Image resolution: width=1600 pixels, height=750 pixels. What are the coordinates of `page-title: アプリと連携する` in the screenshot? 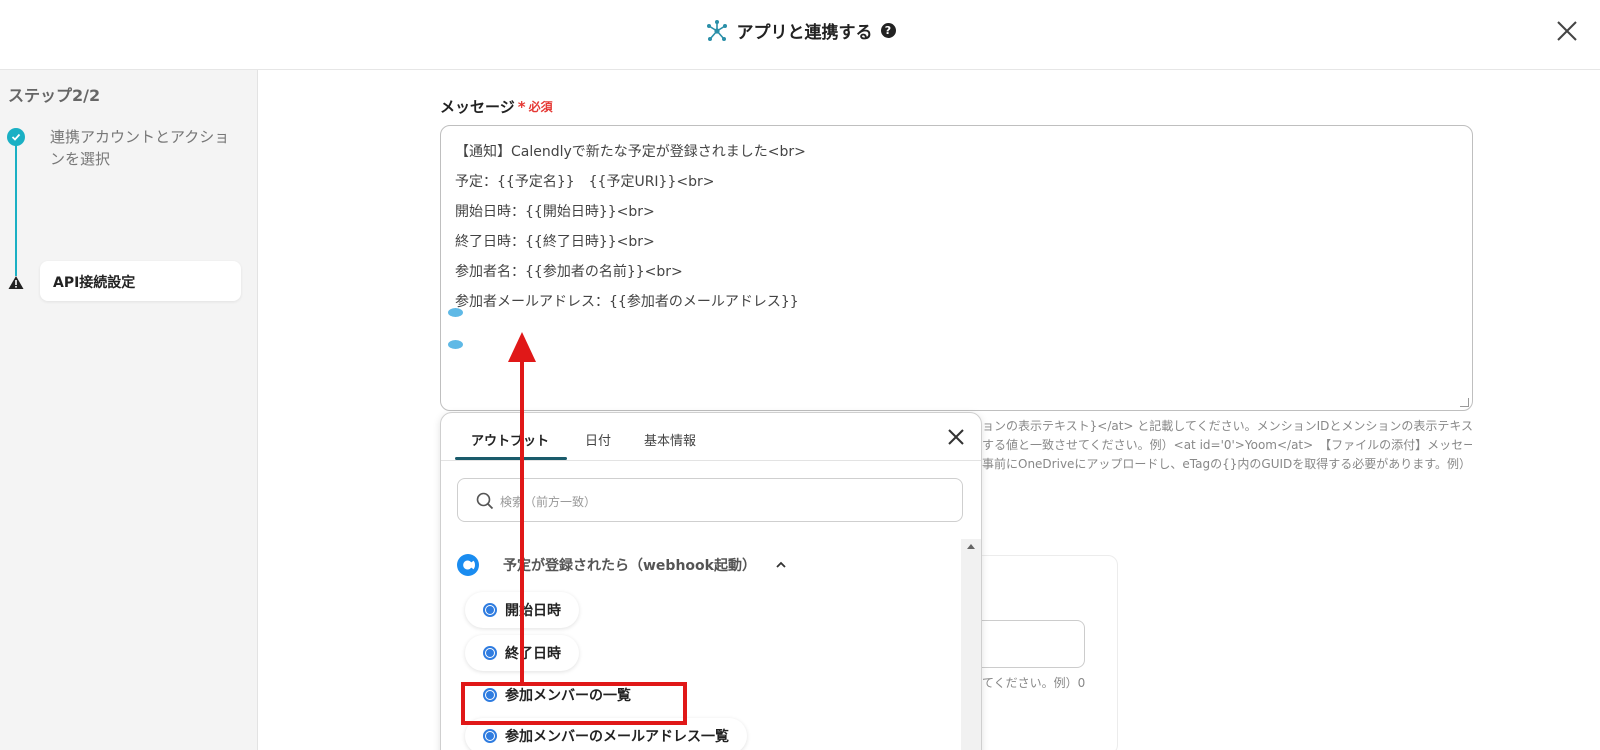 It's located at (804, 33).